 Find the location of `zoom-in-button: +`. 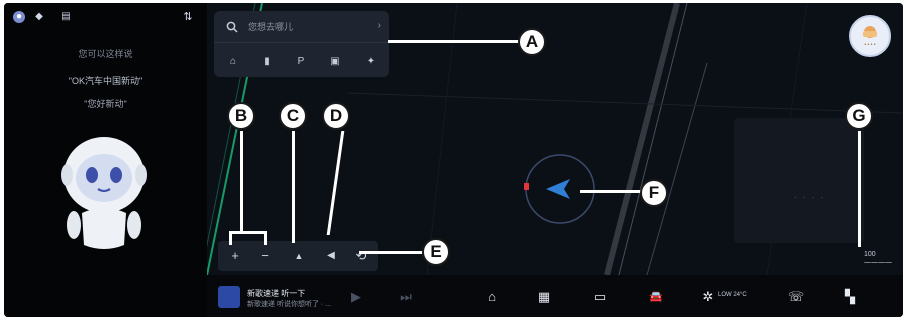

zoom-in-button: + is located at coordinates (235, 256).